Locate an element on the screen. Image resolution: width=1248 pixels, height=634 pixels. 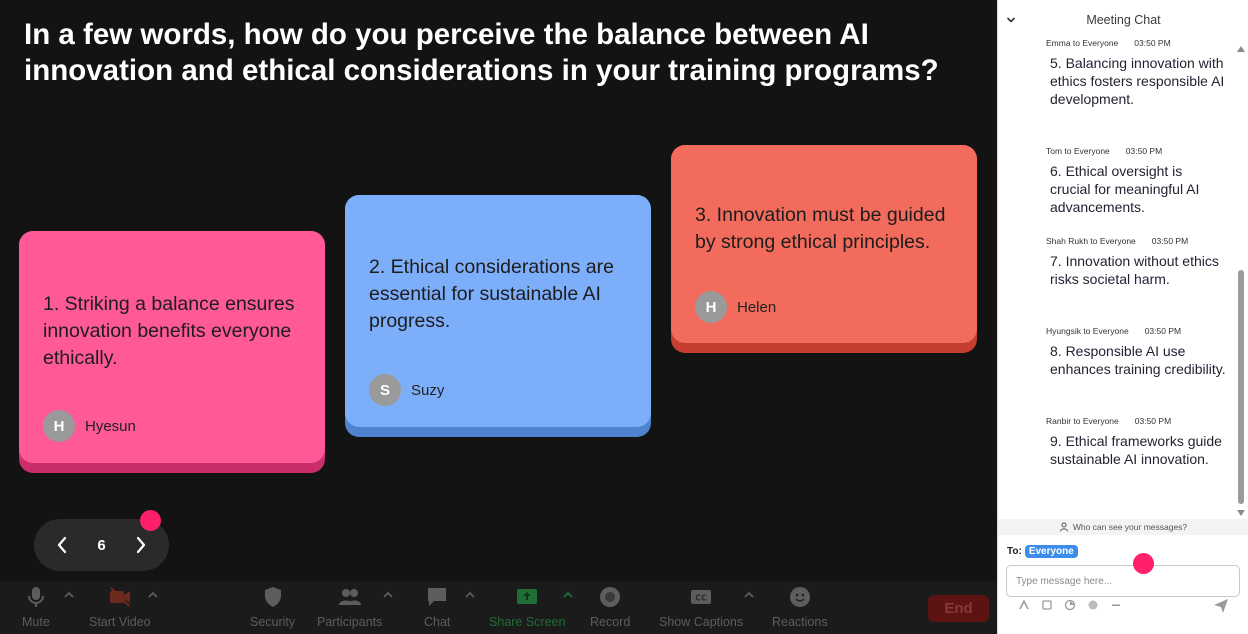
message-meta: Hyungsik to Everyone 03:50 PM is located at coordinates (1136, 331).